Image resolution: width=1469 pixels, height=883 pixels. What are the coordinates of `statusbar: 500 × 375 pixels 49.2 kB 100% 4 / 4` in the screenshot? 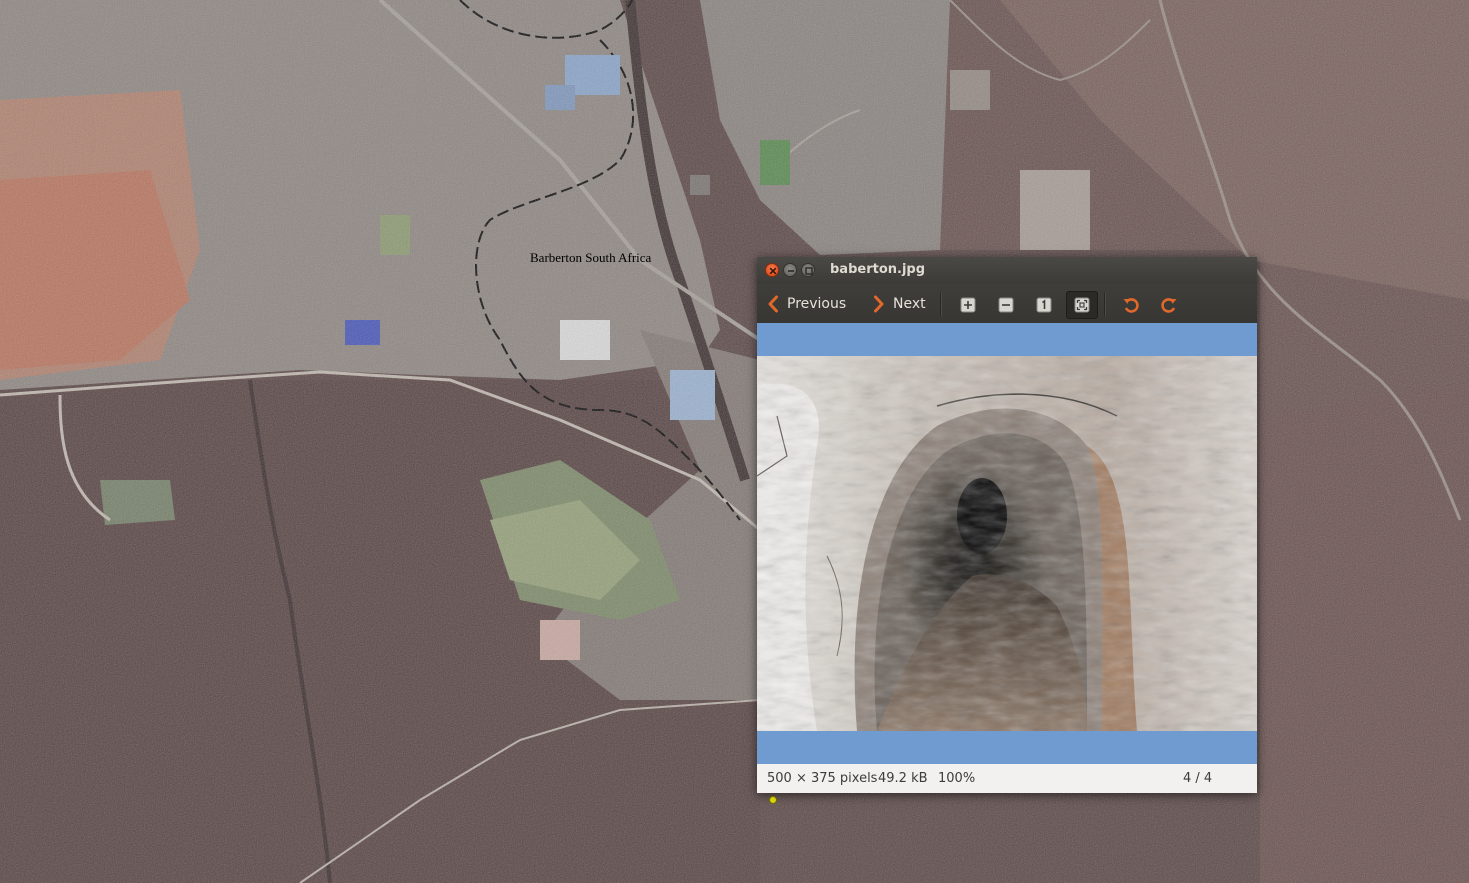 It's located at (1007, 778).